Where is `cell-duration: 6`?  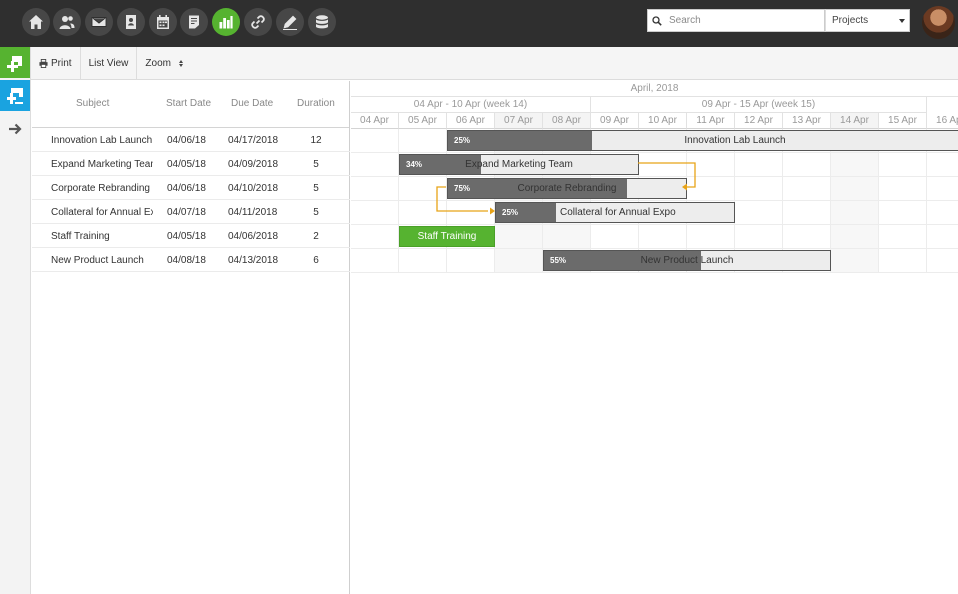
cell-duration: 6 is located at coordinates (316, 260).